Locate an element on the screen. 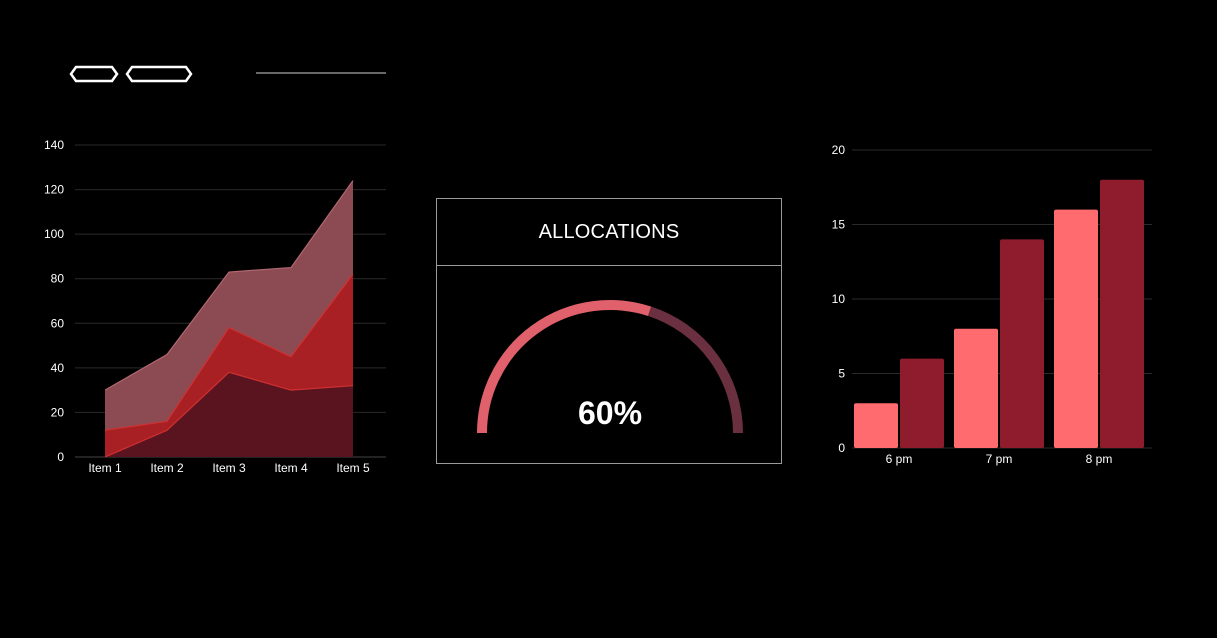  gauge-track is located at coordinates (695, 370).